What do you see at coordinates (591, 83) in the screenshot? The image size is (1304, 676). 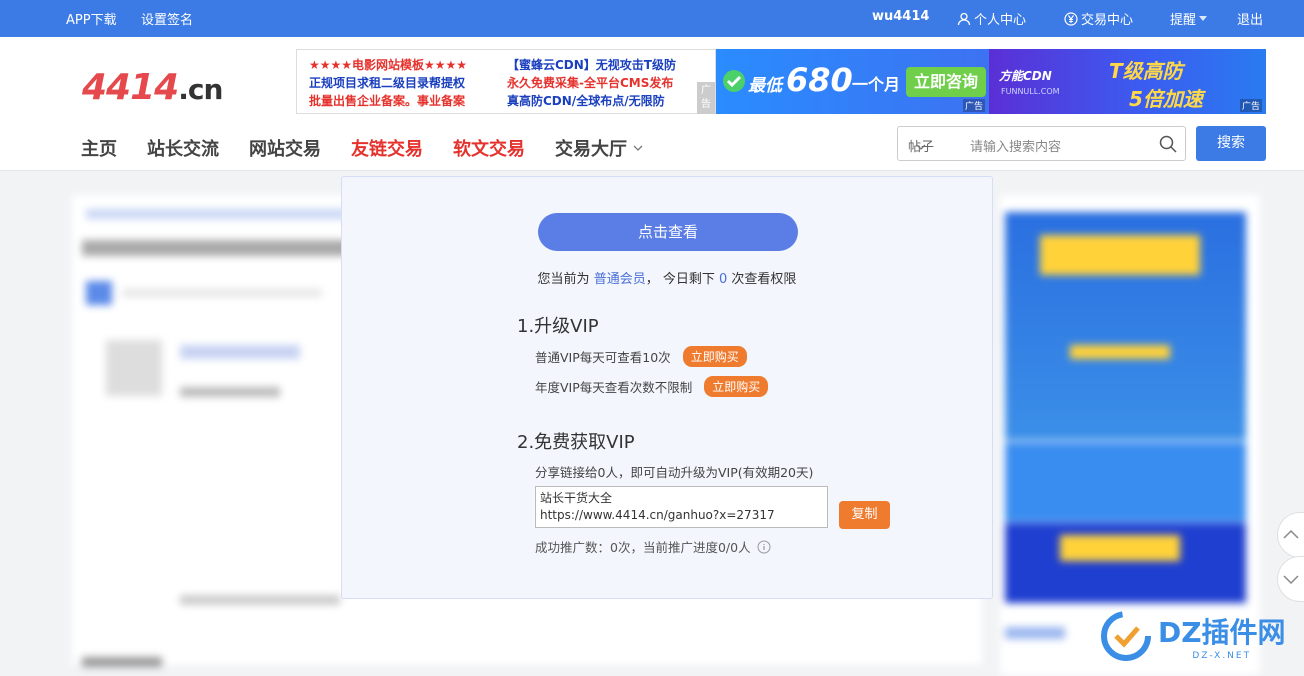 I see `text-ad-item: 永久免费采集-全平台CMS发布` at bounding box center [591, 83].